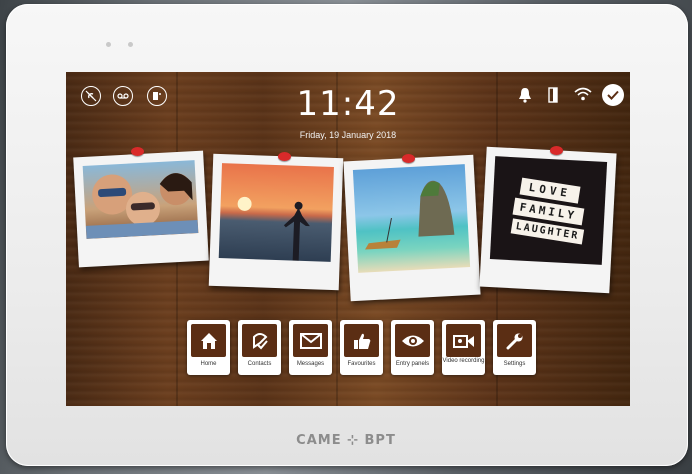  I want to click on menu-label: Home, so click(208, 364).